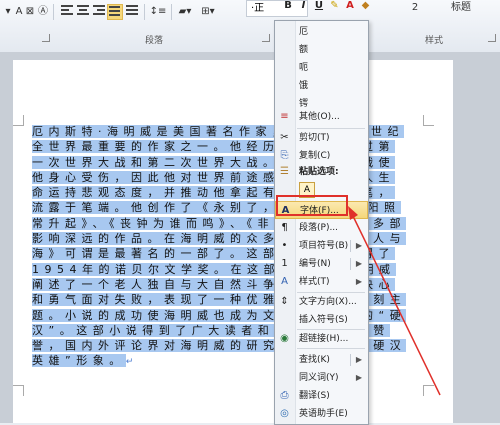  Describe the element at coordinates (304, 32) in the screenshot. I see `recent-font-label: 厄` at that location.